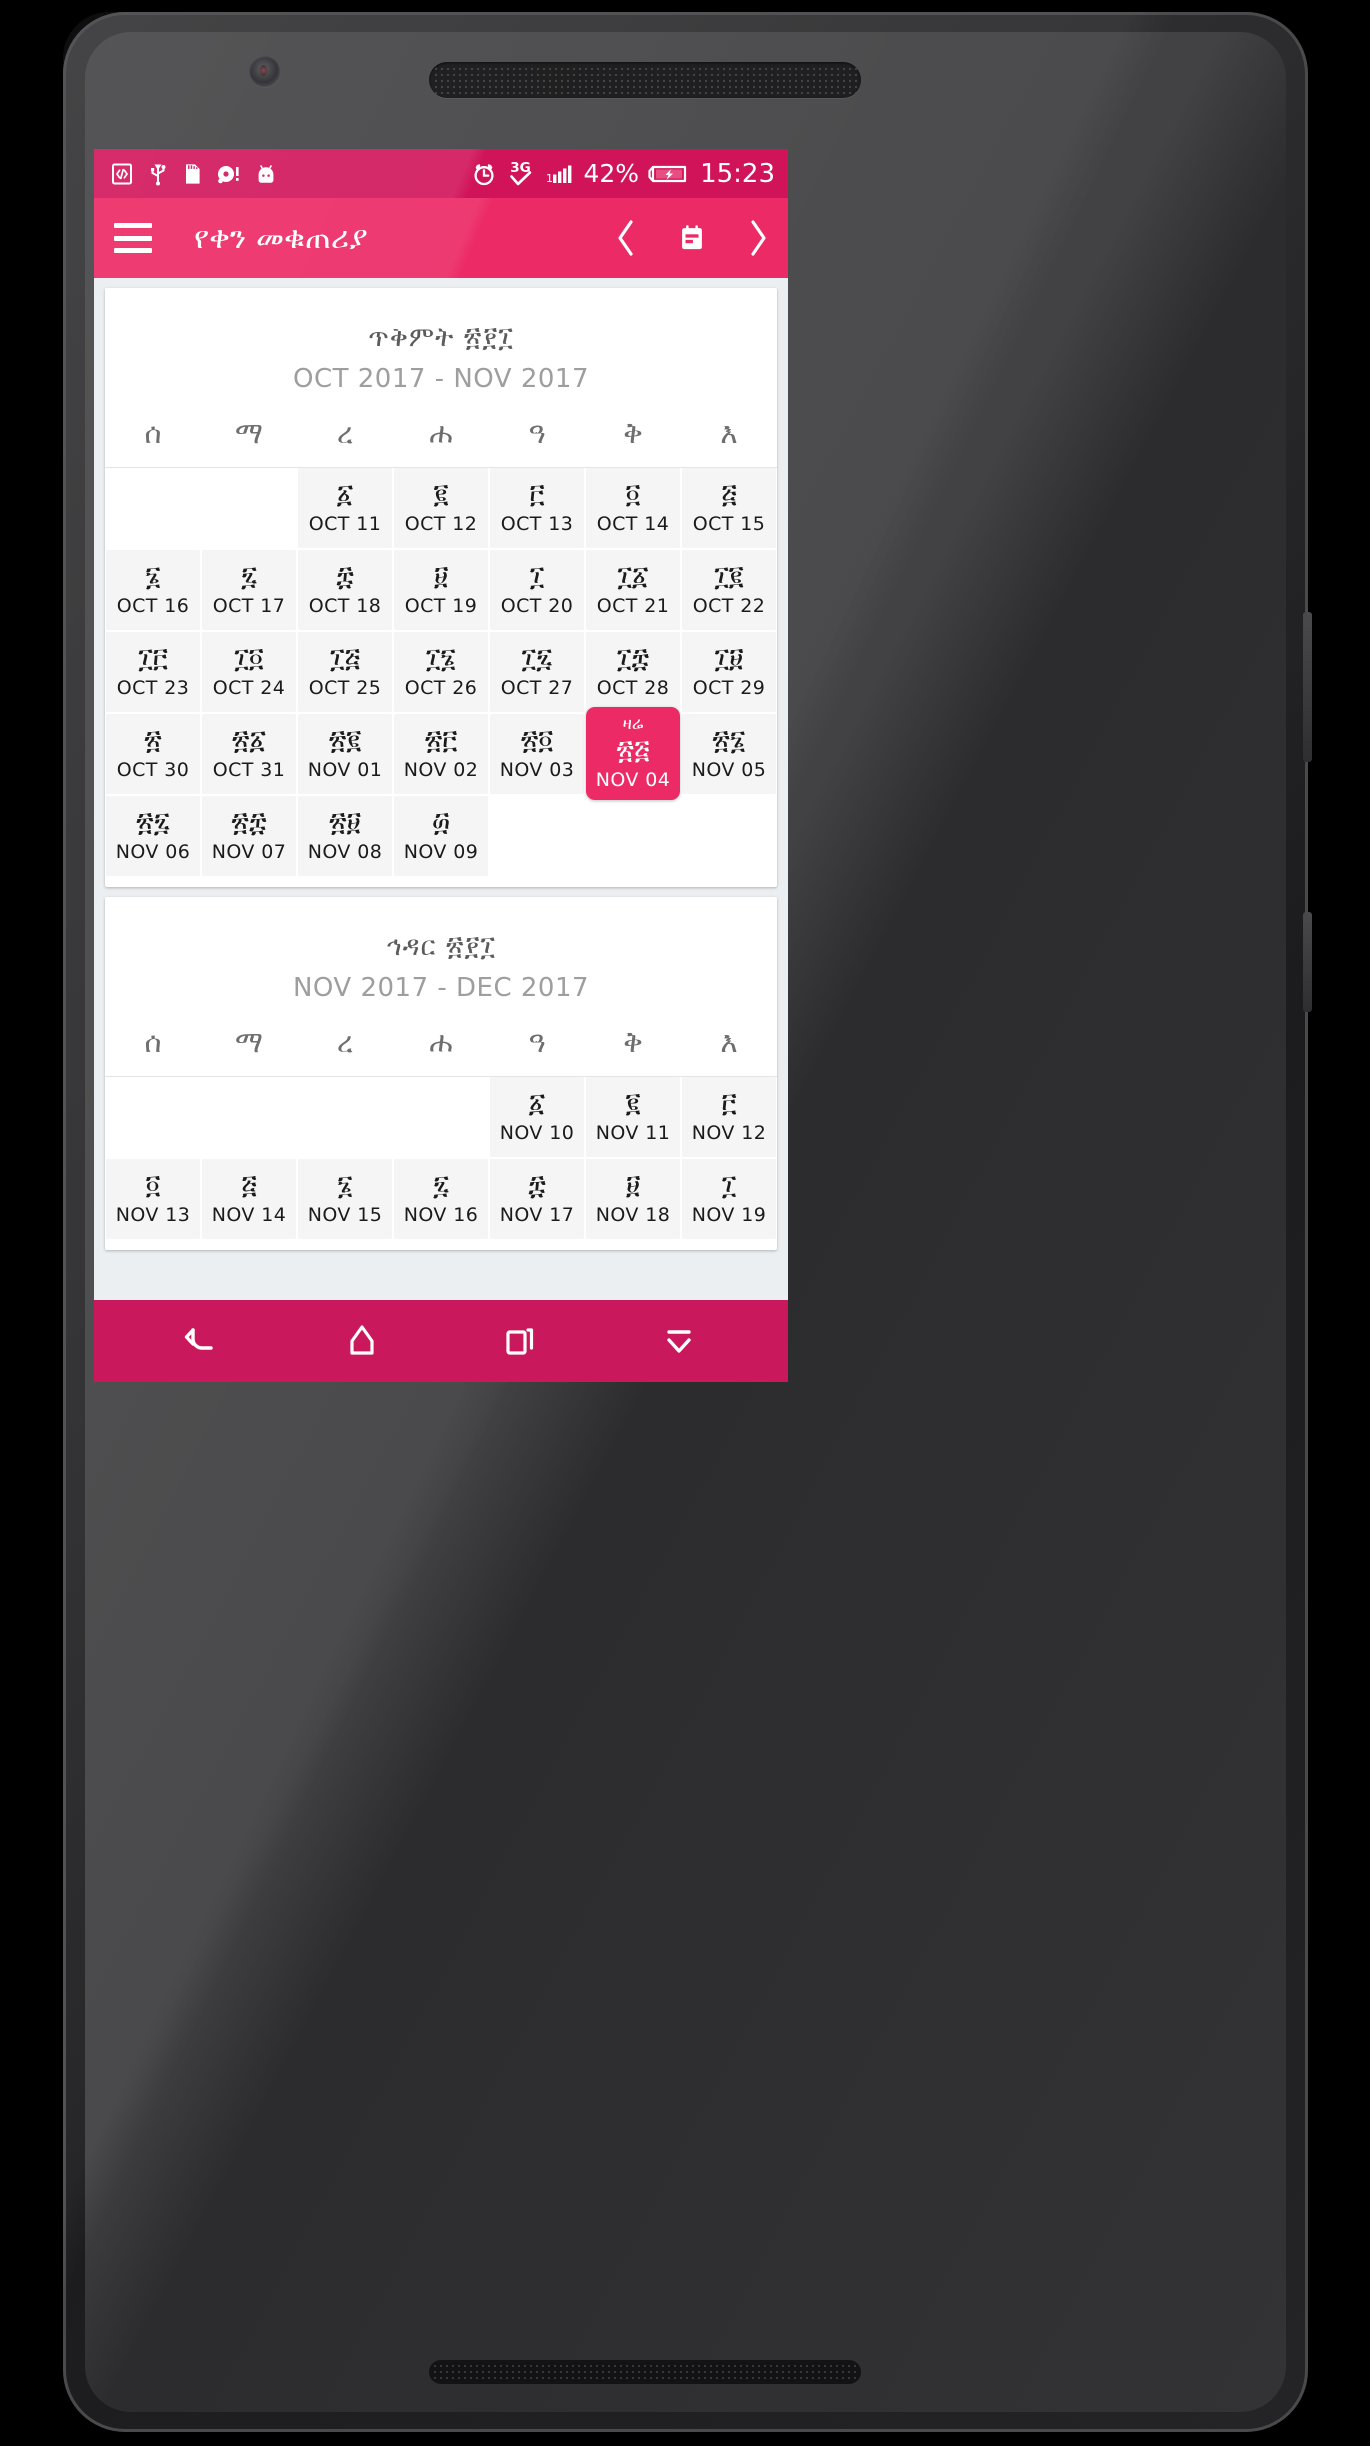  Describe the element at coordinates (133, 238) in the screenshot. I see `menu-icon` at that location.